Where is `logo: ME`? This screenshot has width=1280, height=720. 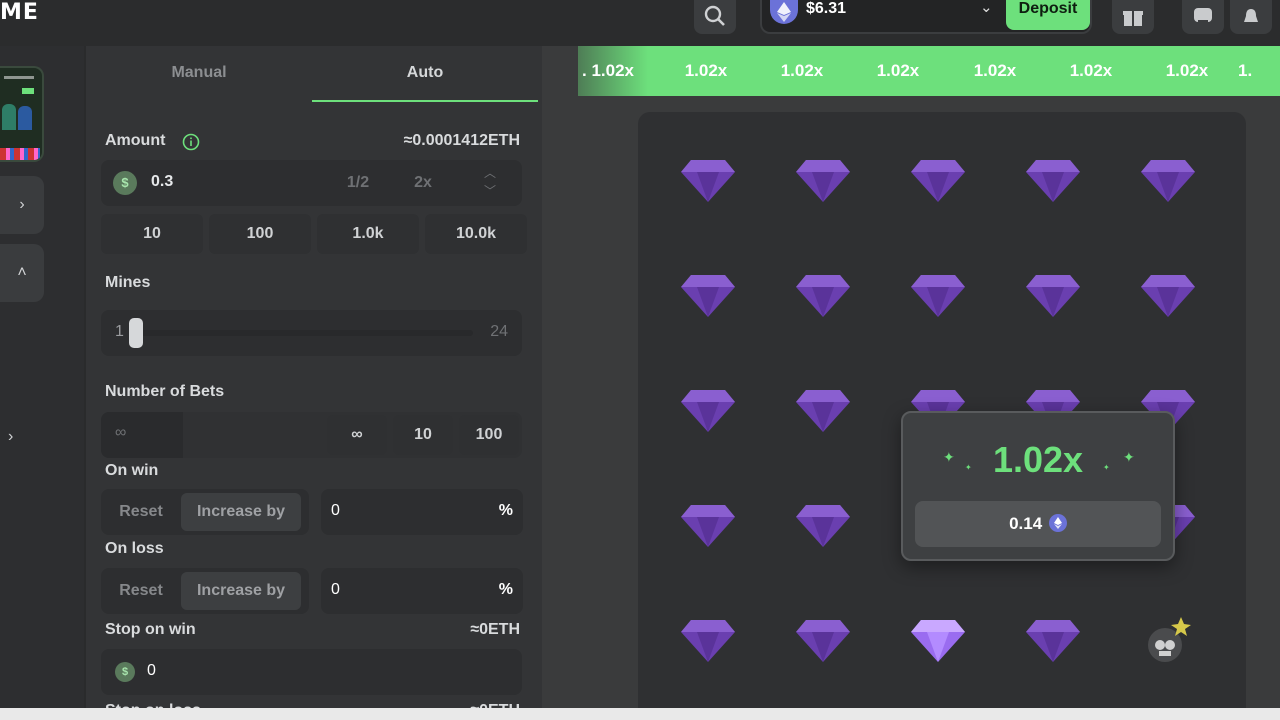 logo: ME is located at coordinates (19, 12).